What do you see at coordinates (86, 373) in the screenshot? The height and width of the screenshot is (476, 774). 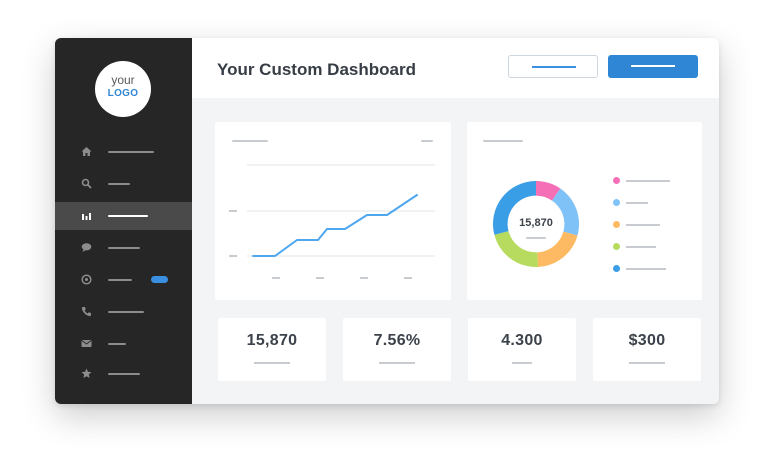 I see `star-icon` at bounding box center [86, 373].